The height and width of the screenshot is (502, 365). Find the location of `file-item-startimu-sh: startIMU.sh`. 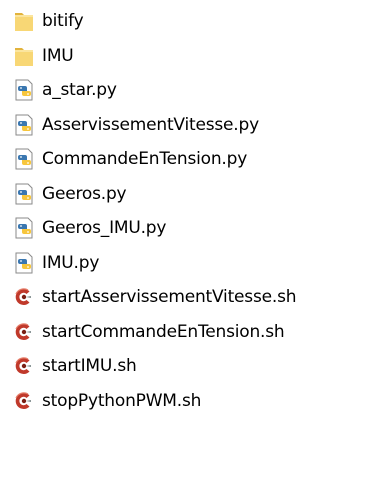

file-item-startimu-sh: startIMU.sh is located at coordinates (182, 366).